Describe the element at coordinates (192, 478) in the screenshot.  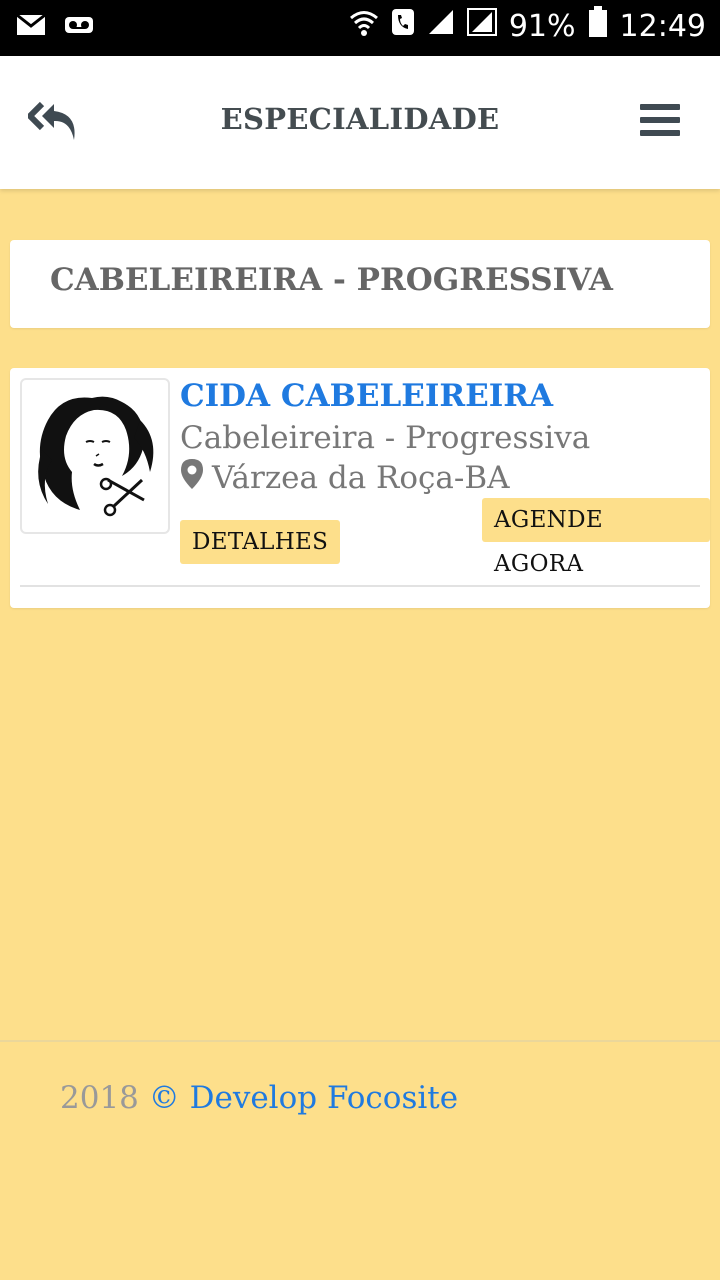
I see `map-marker-icon` at that location.